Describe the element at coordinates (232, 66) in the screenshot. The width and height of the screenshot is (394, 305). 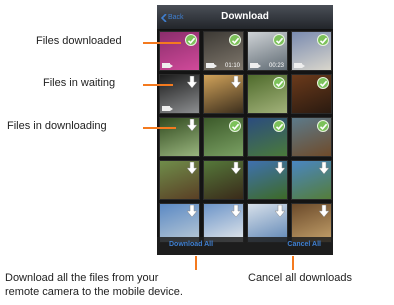
I see `video-duration: 01:10` at that location.